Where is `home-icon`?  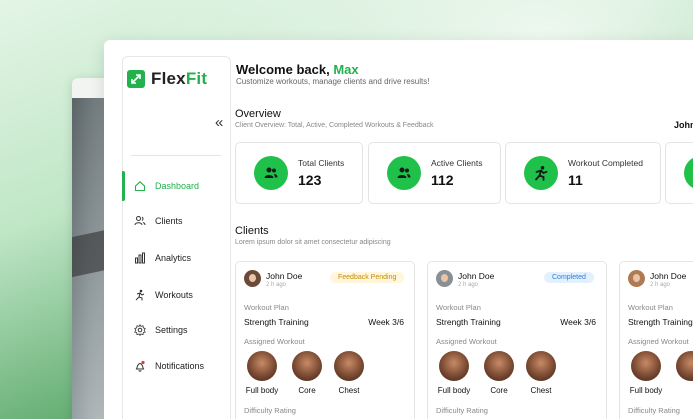
home-icon is located at coordinates (140, 186).